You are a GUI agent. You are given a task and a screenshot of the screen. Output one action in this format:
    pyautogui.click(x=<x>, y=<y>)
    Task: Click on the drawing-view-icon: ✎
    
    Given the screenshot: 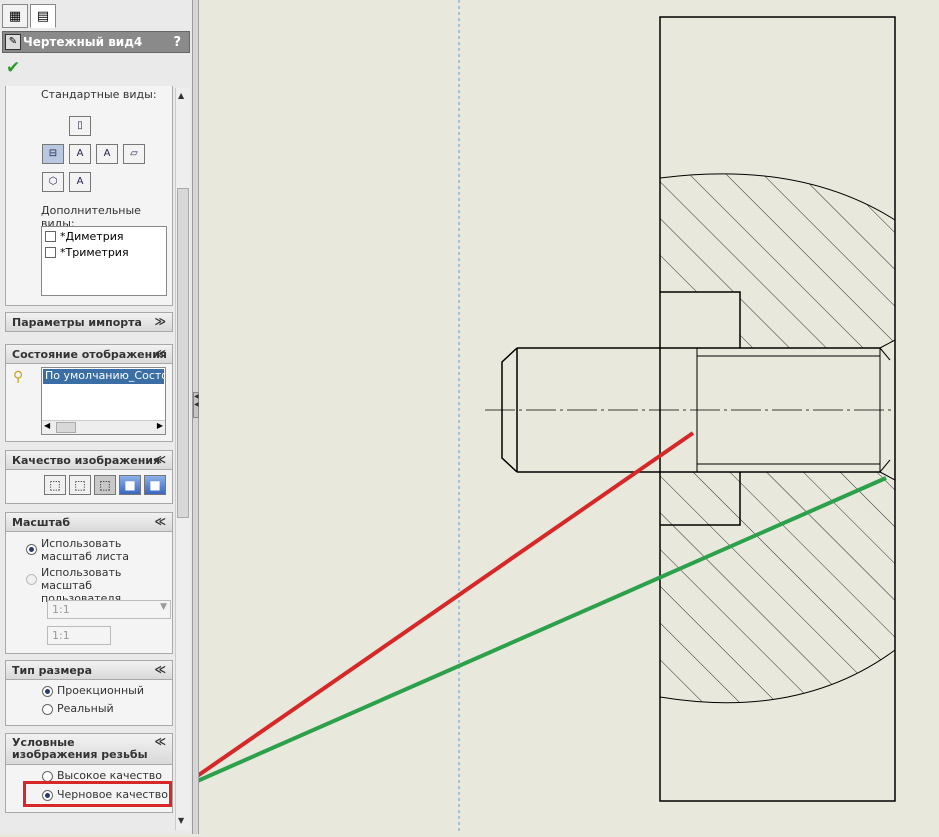 What is the action you would take?
    pyautogui.click(x=13, y=42)
    